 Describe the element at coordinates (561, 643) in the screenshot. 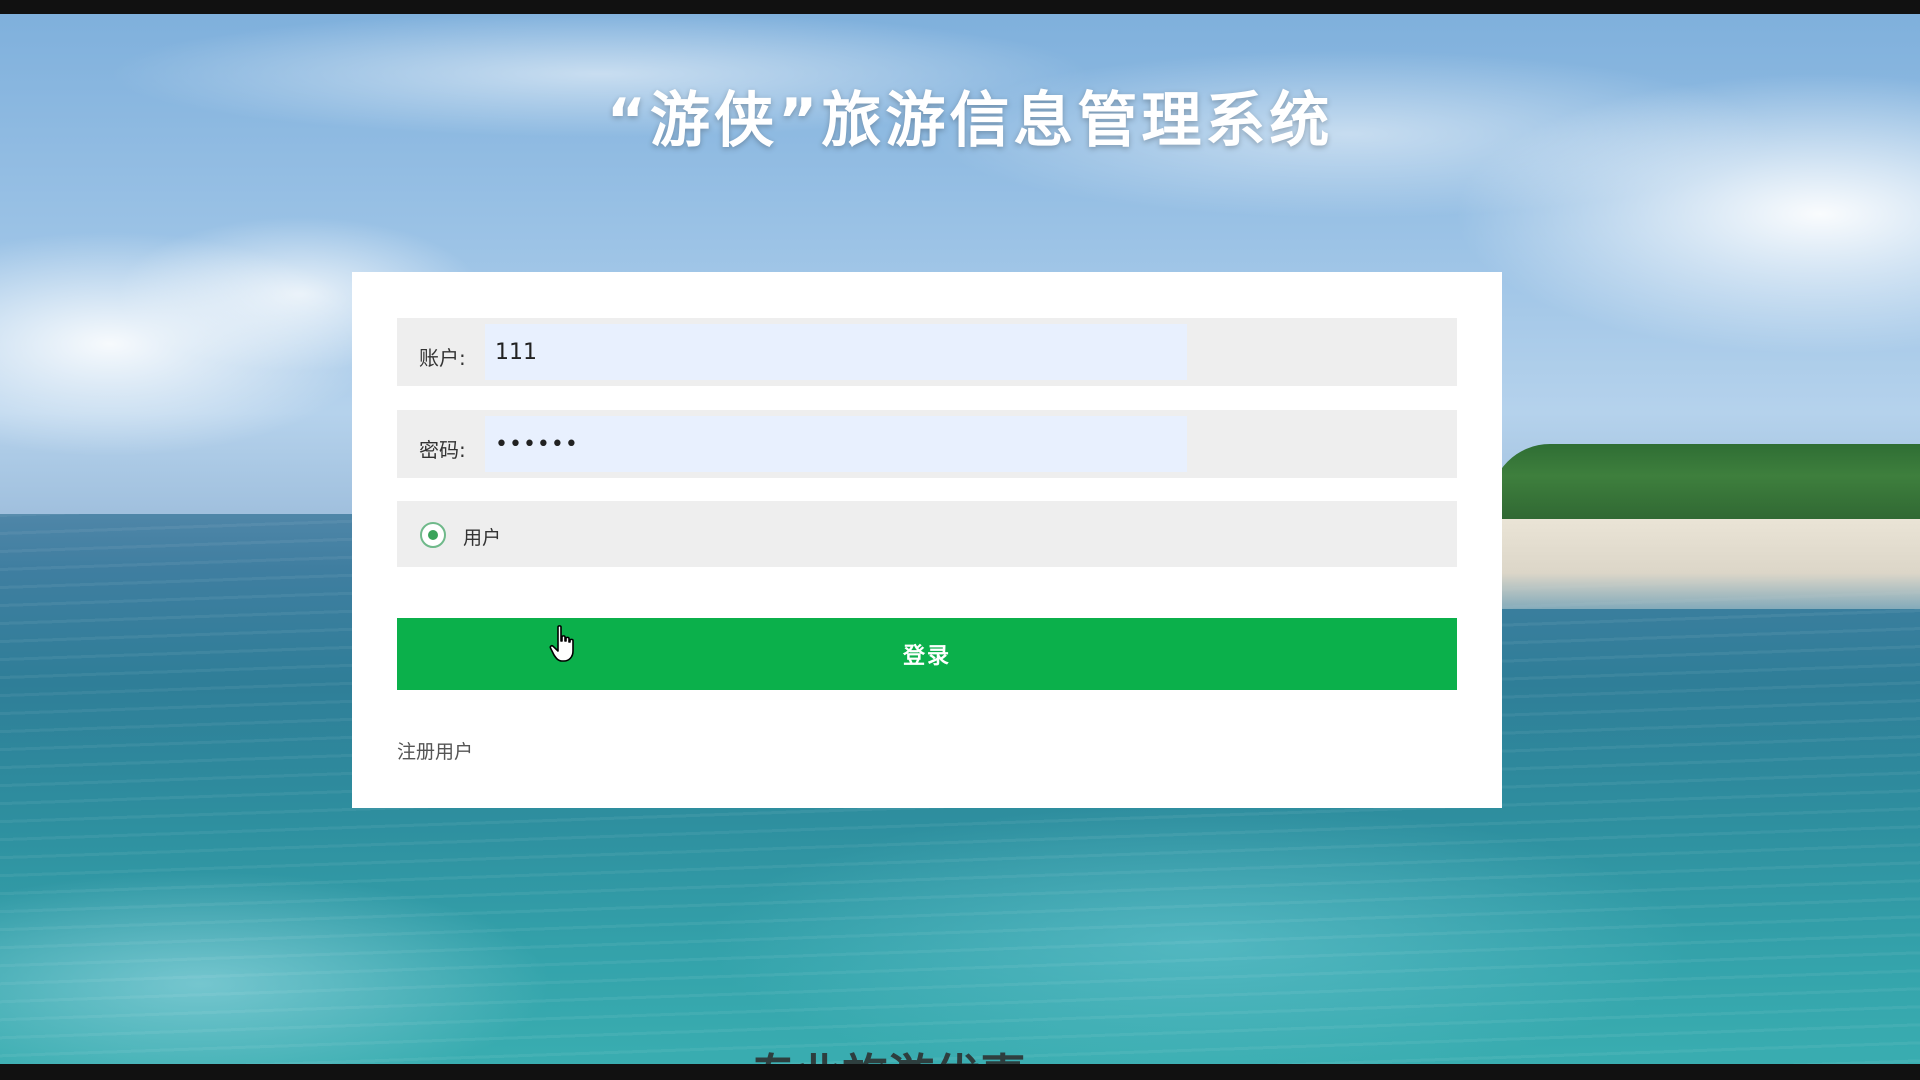

I see `hand-pointer-icon` at that location.